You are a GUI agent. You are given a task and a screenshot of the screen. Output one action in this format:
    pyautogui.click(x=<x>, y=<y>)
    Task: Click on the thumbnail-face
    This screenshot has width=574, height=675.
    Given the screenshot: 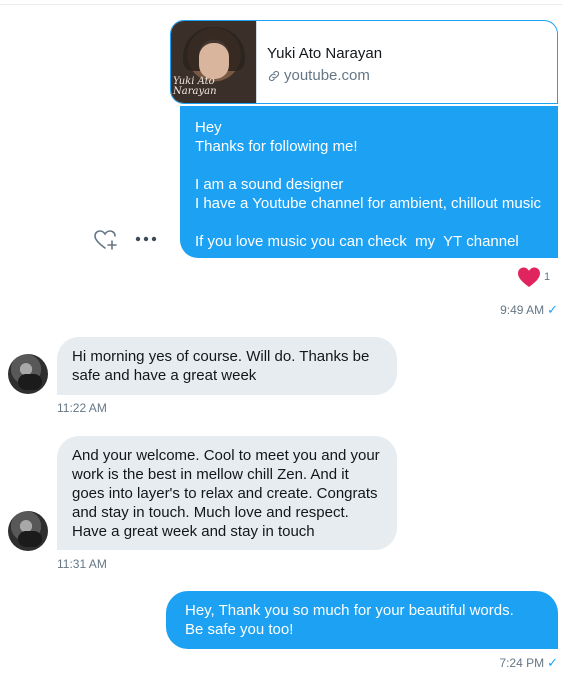 What is the action you would take?
    pyautogui.click(x=214, y=61)
    